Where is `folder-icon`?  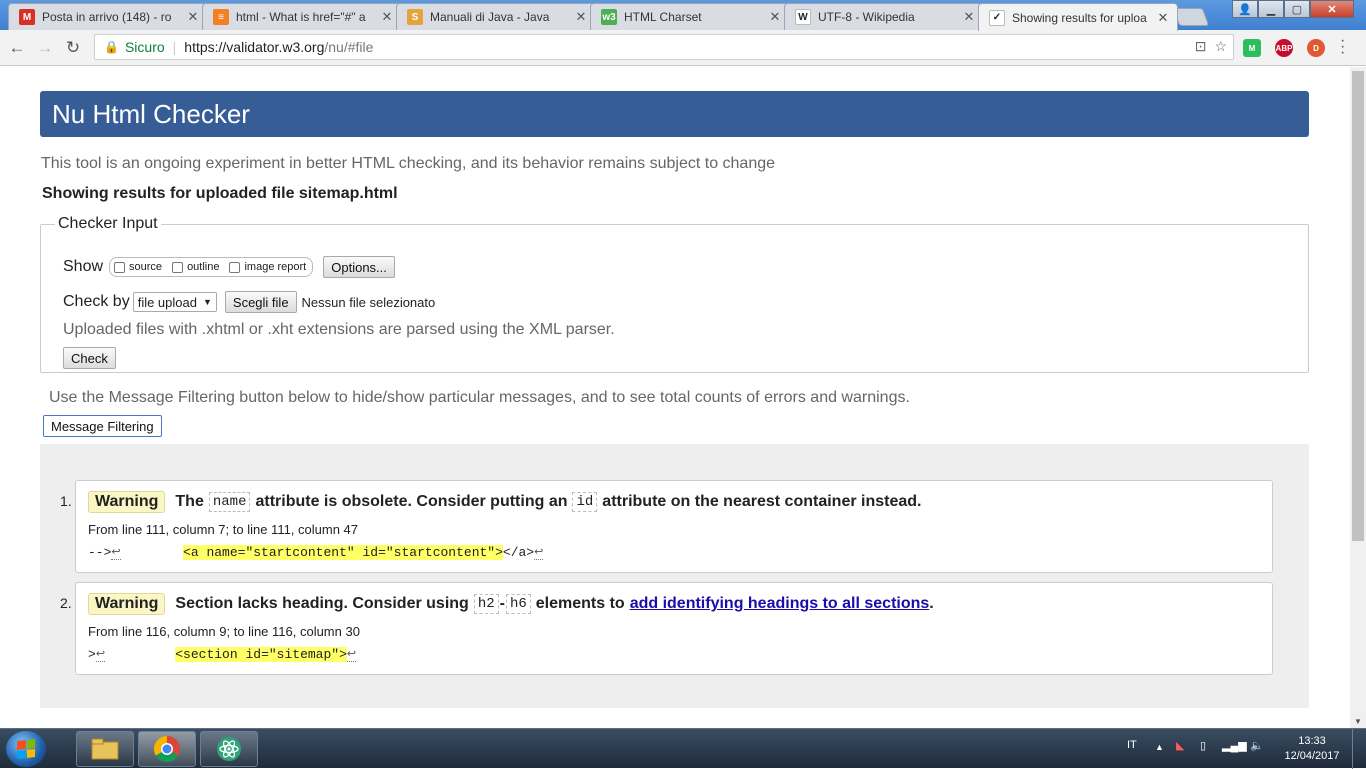 folder-icon is located at coordinates (105, 749).